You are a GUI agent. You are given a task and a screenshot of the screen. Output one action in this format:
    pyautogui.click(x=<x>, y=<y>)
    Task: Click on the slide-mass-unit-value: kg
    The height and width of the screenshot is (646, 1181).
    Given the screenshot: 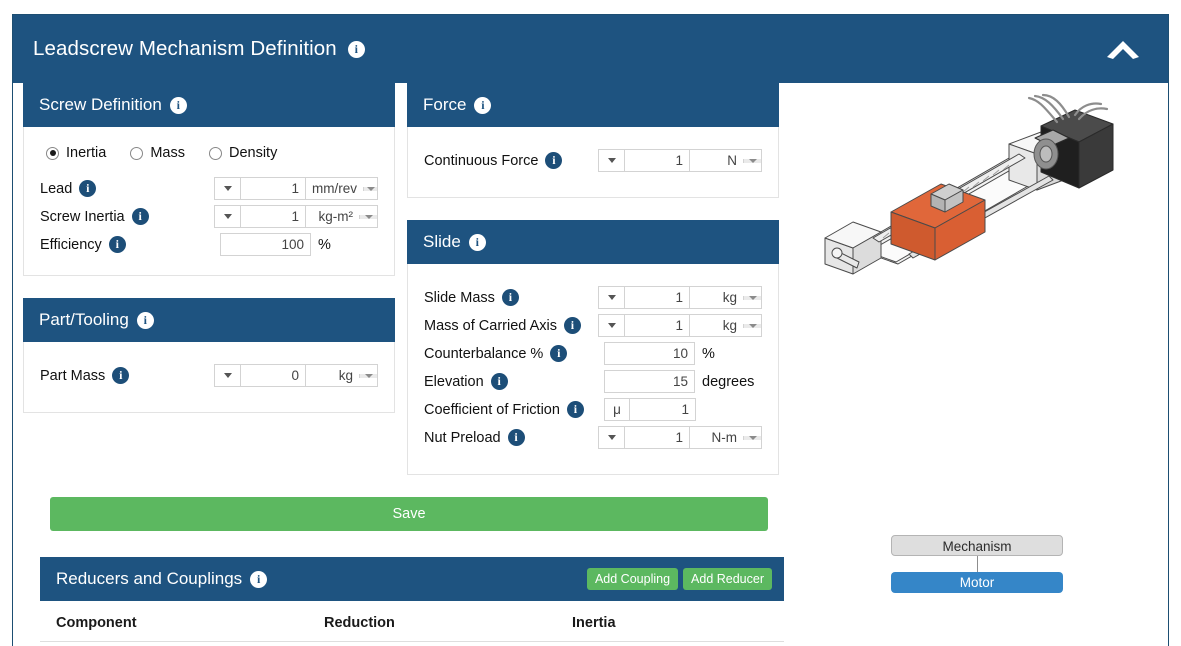 What is the action you would take?
    pyautogui.click(x=729, y=297)
    